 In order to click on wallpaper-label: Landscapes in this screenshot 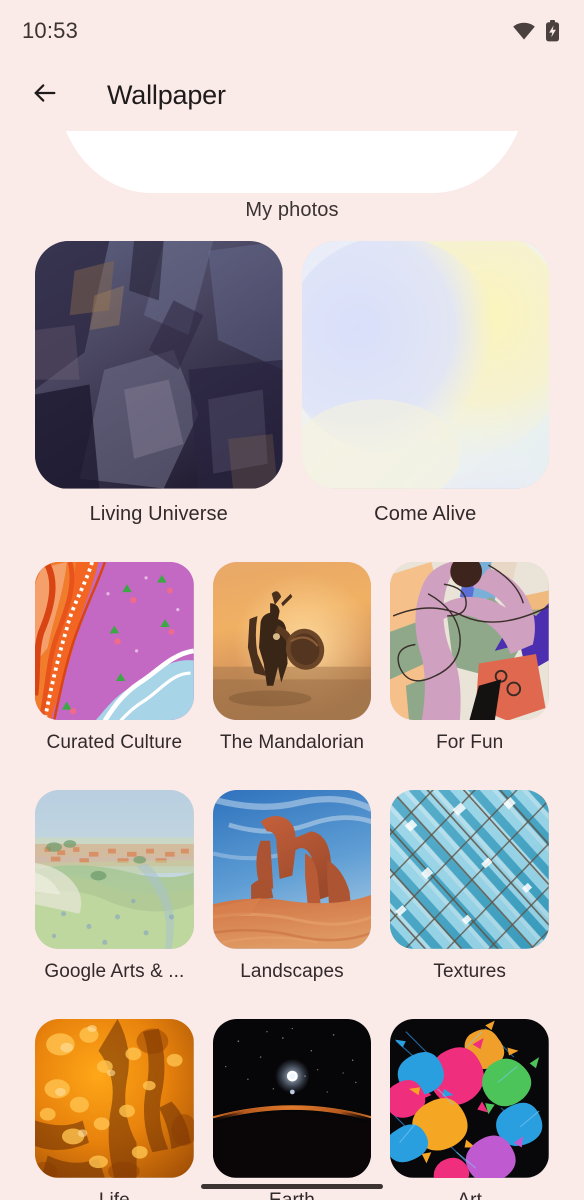, I will do `click(292, 971)`.